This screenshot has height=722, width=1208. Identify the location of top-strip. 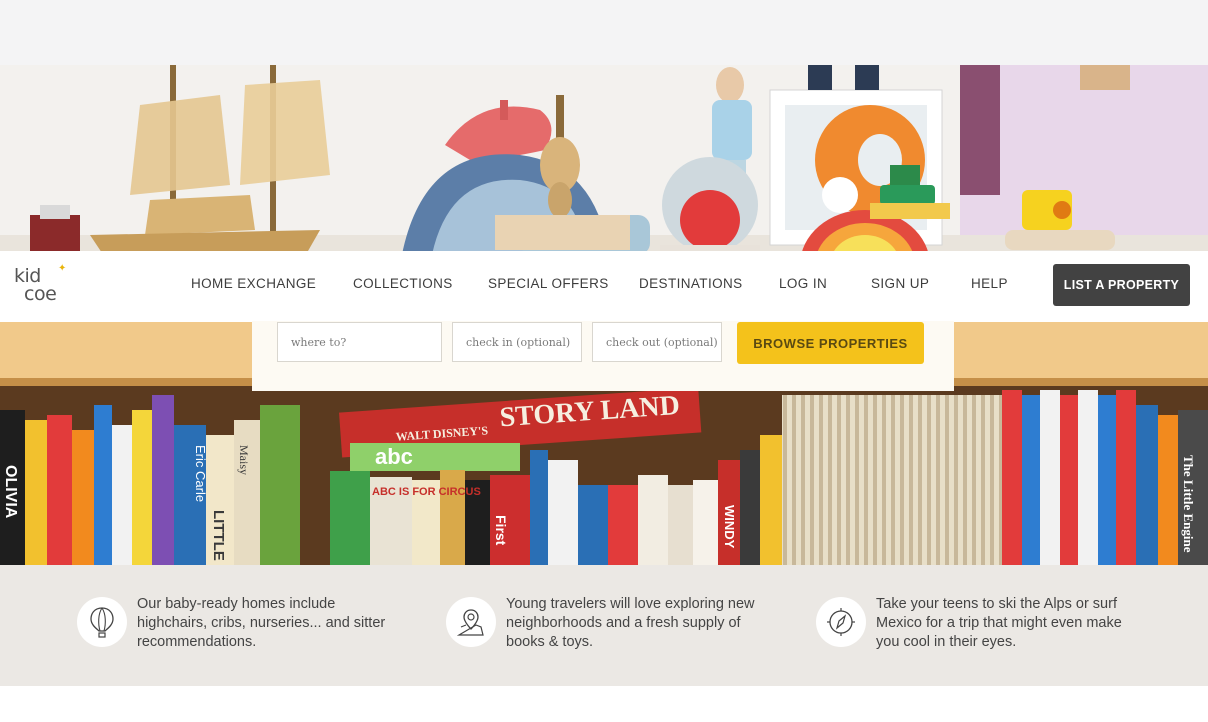
(604, 32).